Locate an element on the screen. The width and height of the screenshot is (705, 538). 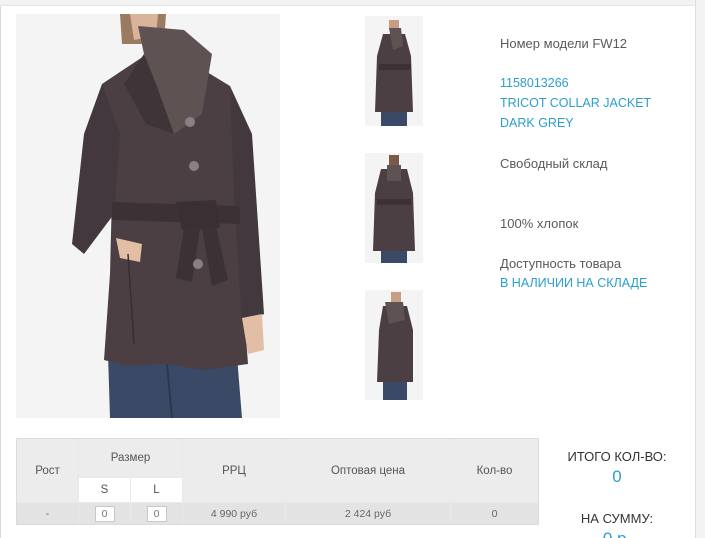
qty-l-input is located at coordinates (156, 513).